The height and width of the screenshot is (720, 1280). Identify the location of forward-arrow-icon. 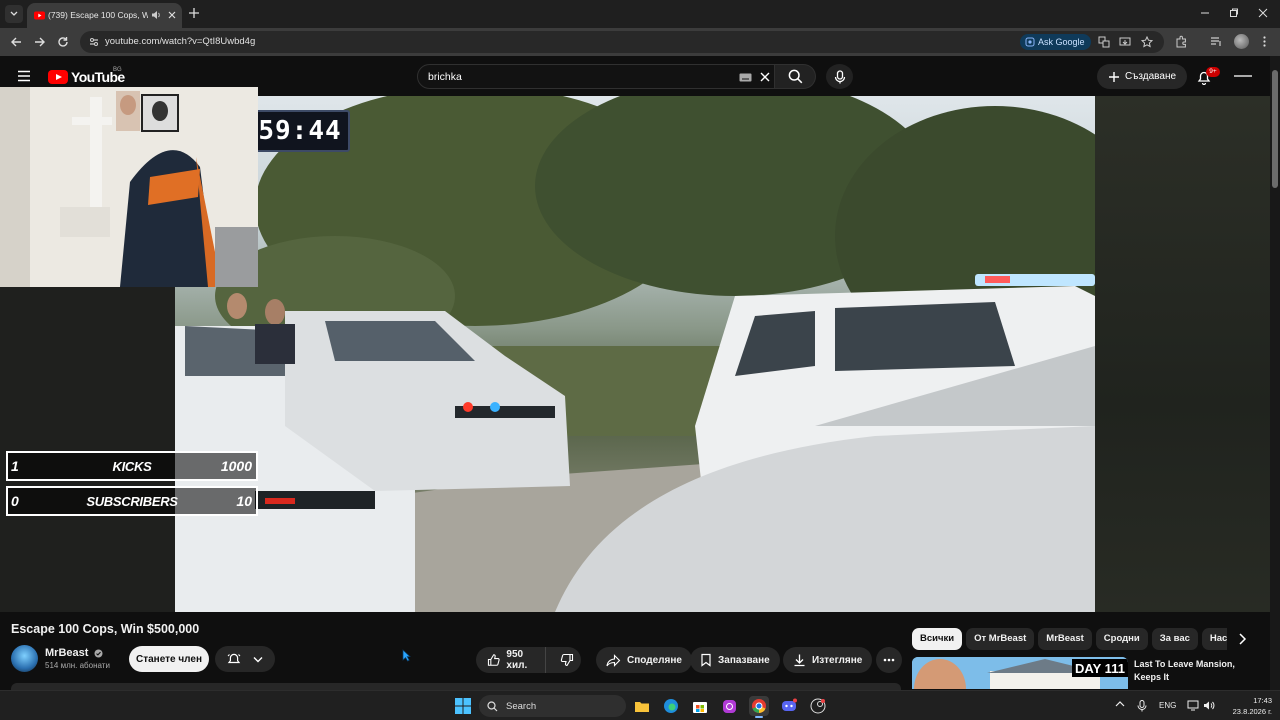
(40, 42).